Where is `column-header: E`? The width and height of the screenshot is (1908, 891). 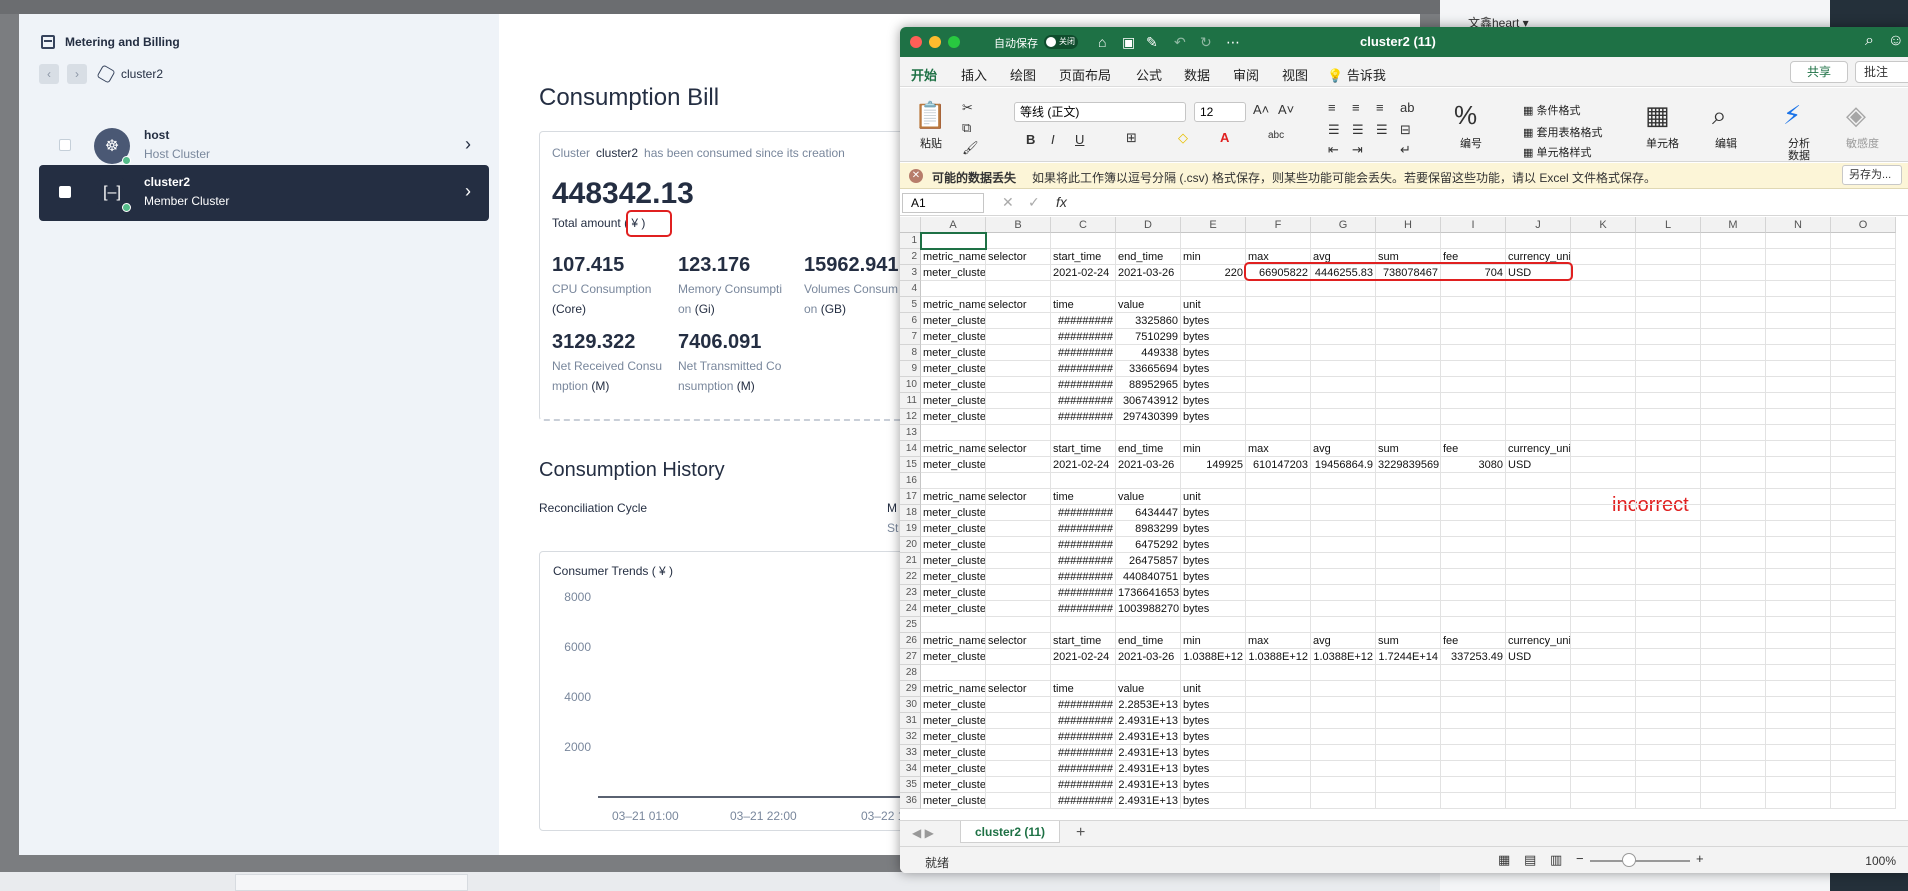
column-header: E is located at coordinates (1213, 225).